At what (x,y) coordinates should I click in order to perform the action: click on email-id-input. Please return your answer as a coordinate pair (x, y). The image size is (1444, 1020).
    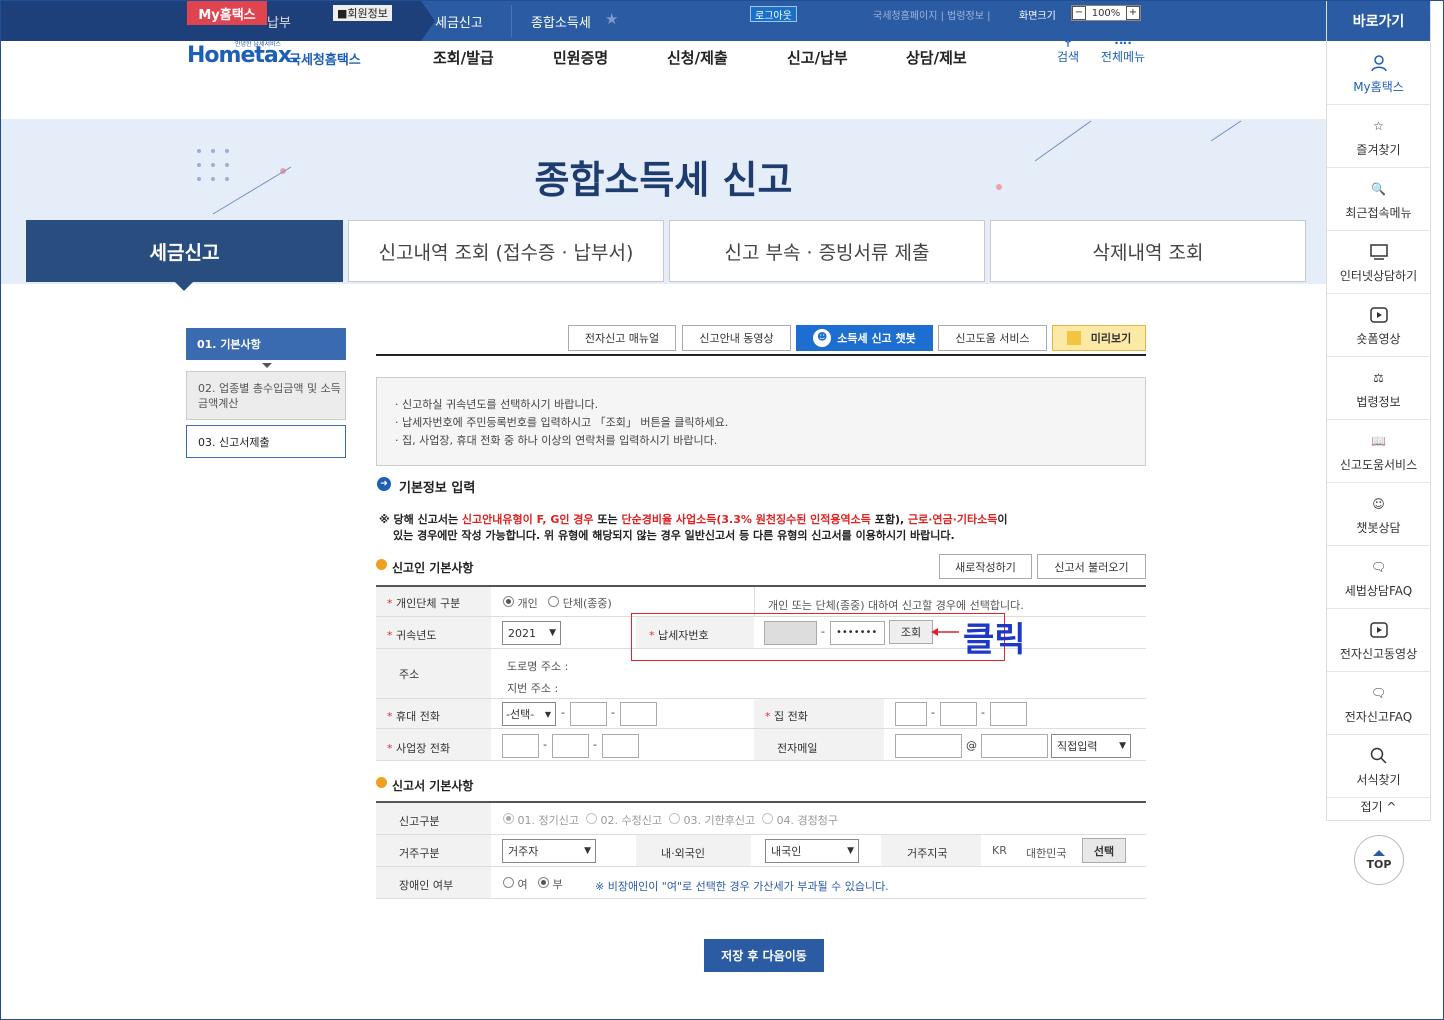
    Looking at the image, I should click on (928, 746).